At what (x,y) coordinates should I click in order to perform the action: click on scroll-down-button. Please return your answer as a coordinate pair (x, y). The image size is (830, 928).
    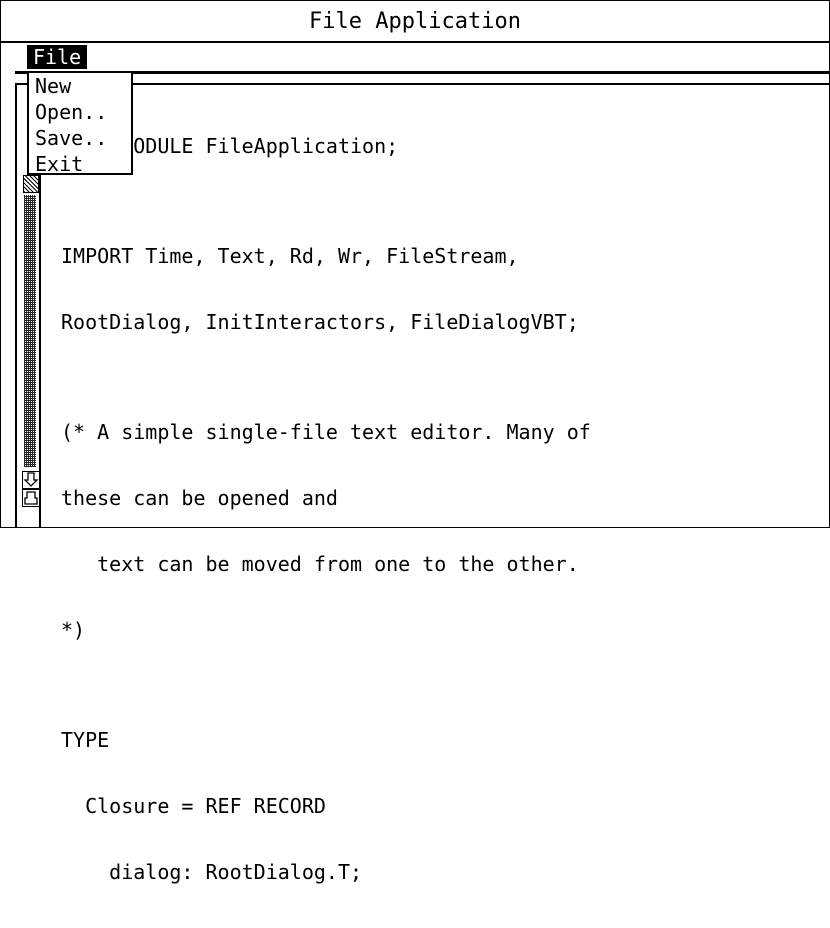
    Looking at the image, I should click on (31, 480).